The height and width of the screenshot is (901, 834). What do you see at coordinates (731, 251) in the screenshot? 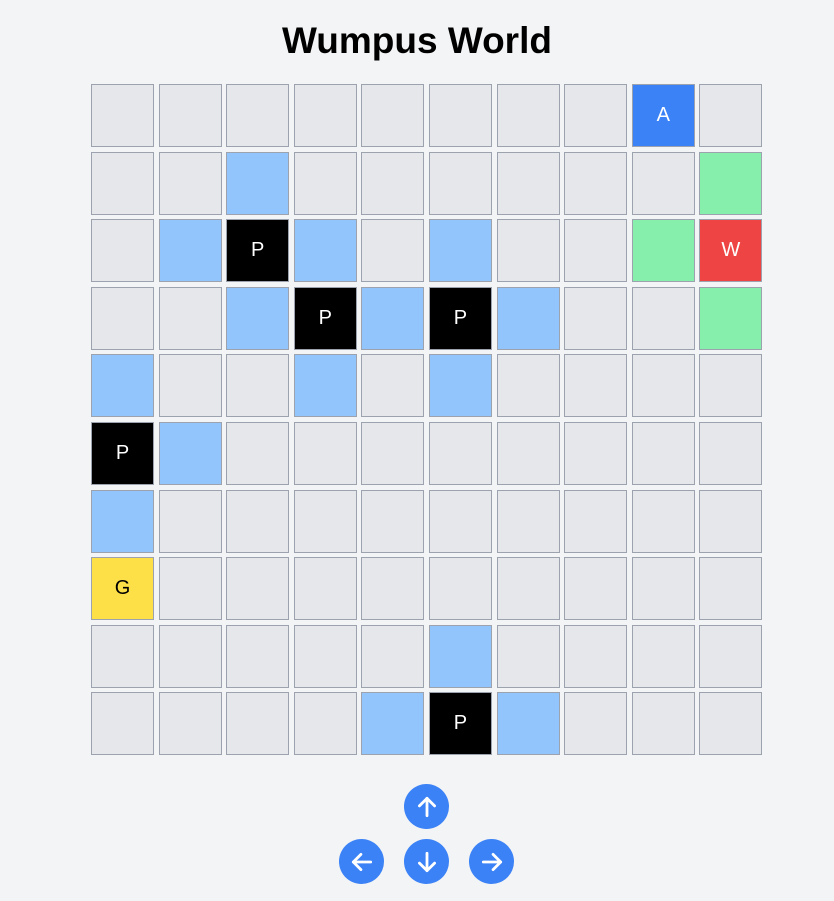
I see `grid-cell-wumpus: W` at bounding box center [731, 251].